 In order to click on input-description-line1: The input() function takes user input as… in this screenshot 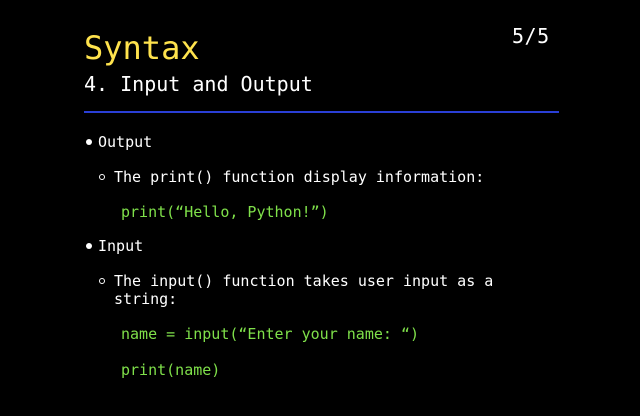, I will do `click(304, 281)`.